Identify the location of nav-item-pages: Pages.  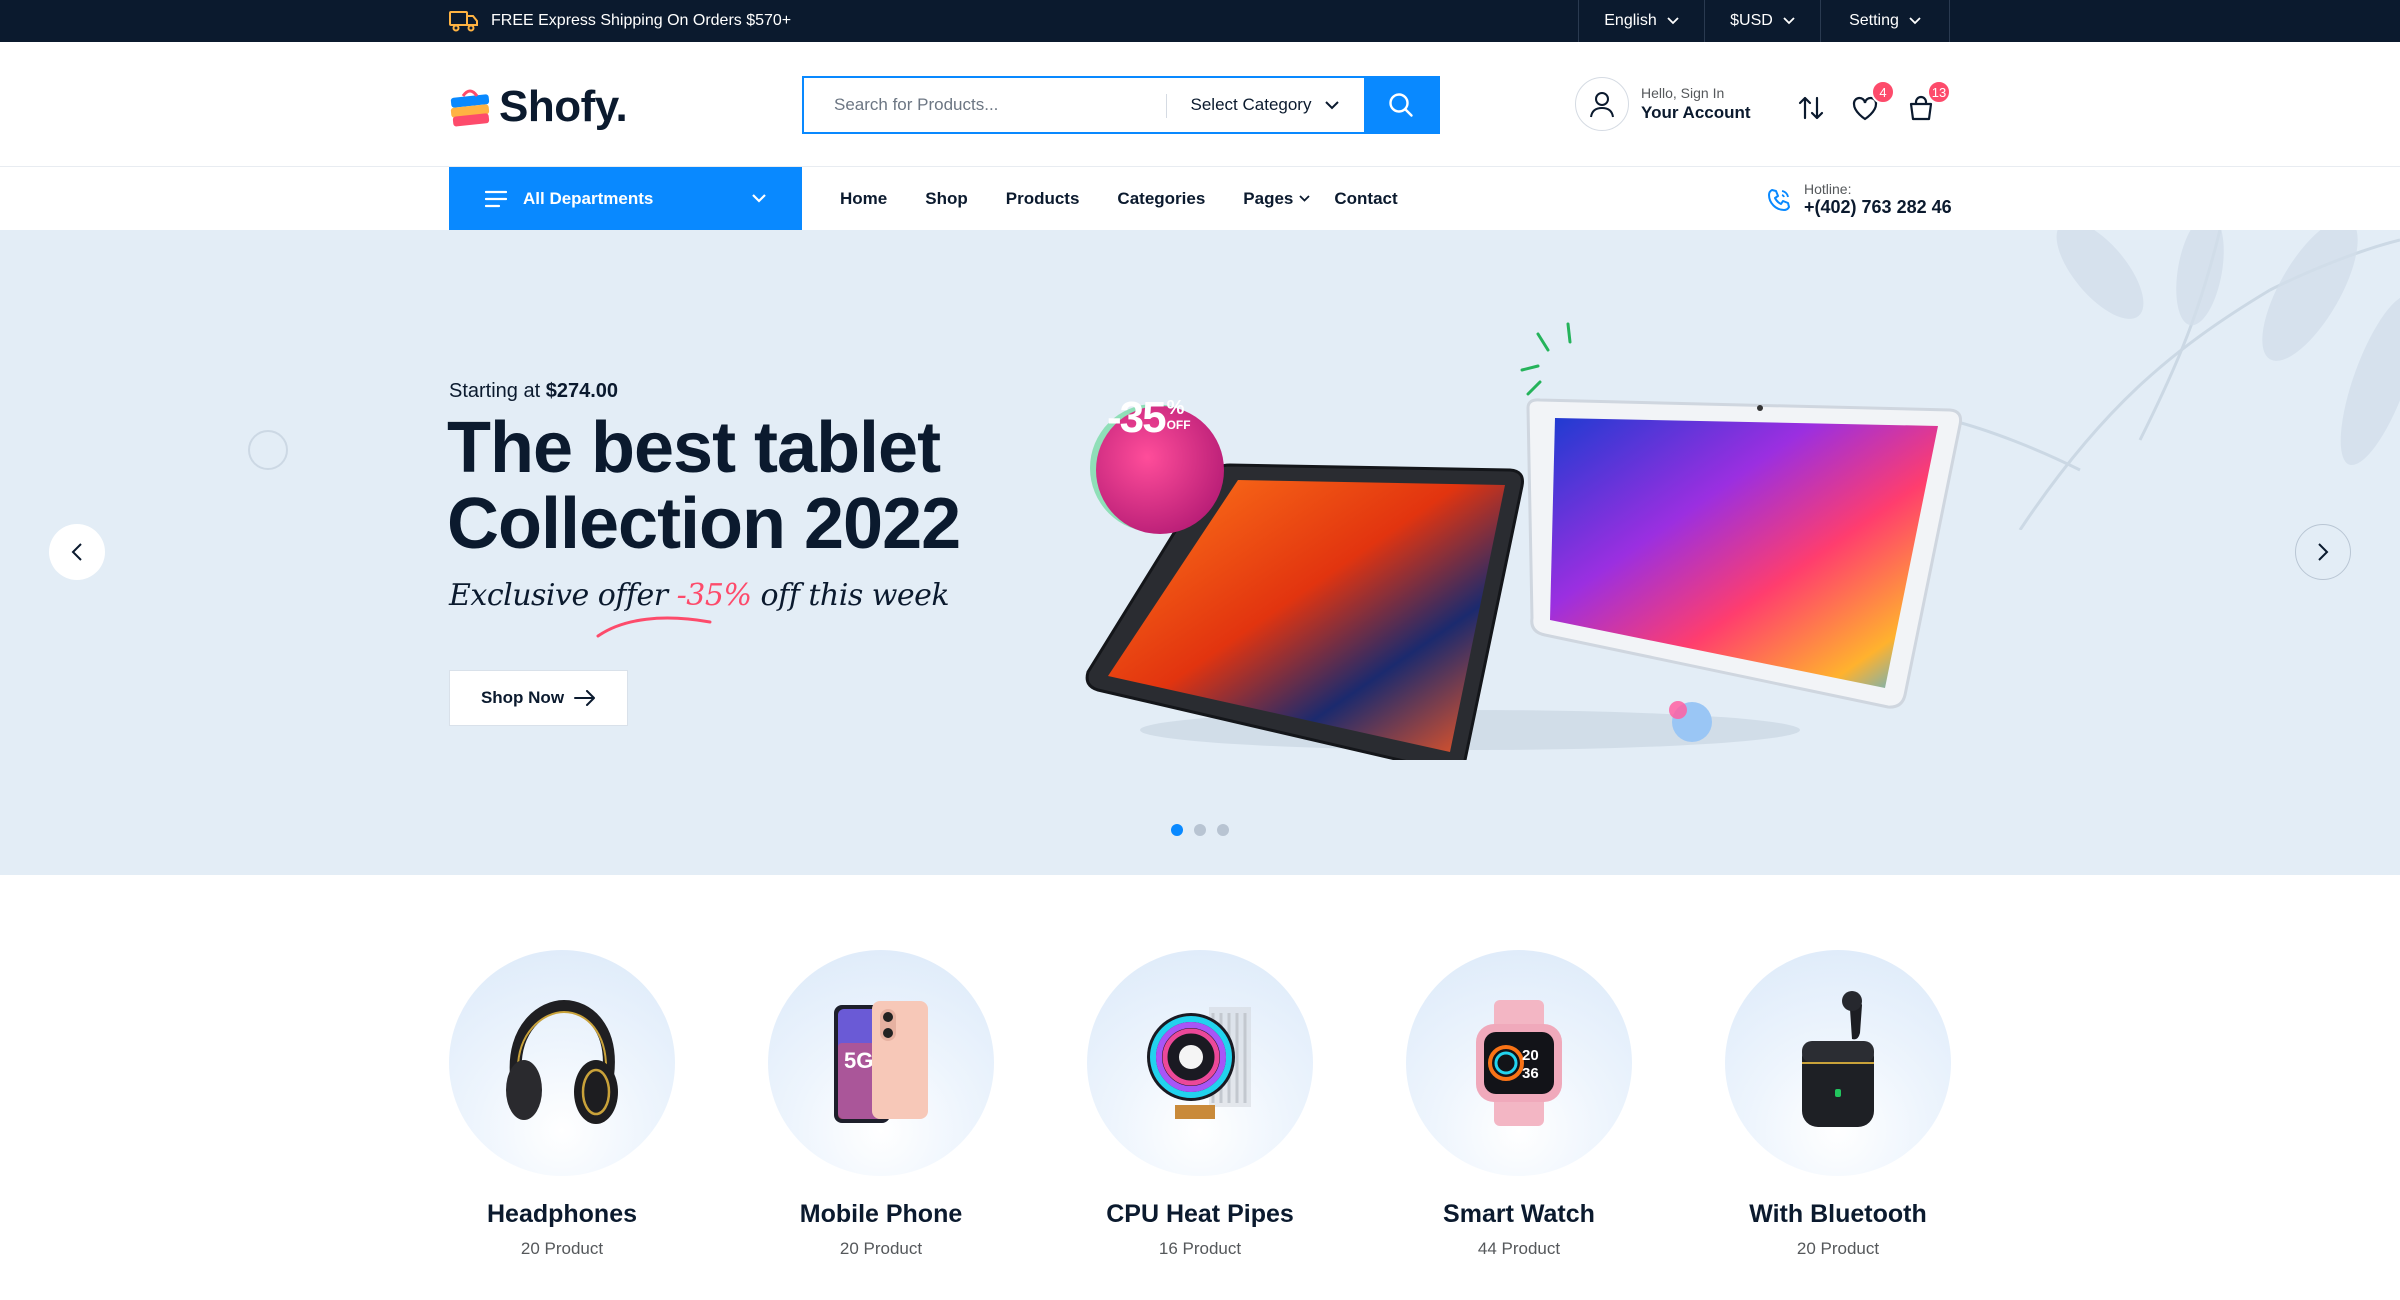
(1277, 198).